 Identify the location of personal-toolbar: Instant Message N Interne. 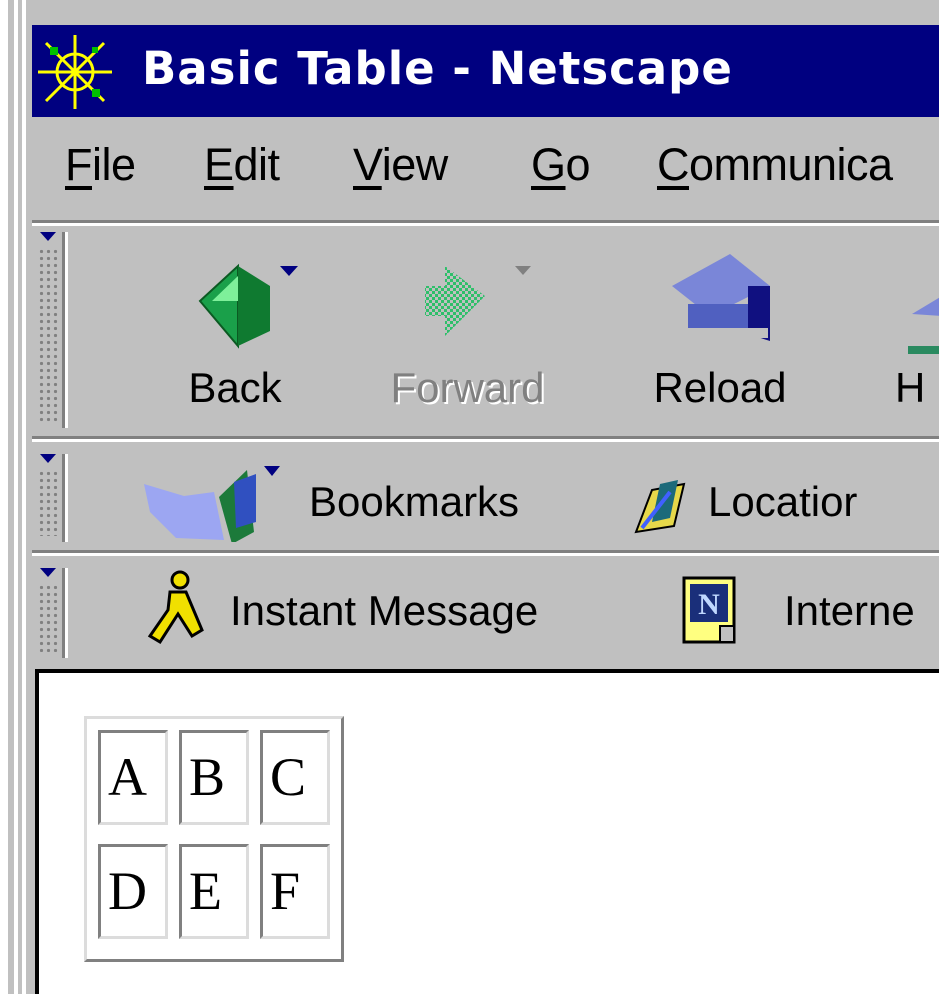
(485, 611).